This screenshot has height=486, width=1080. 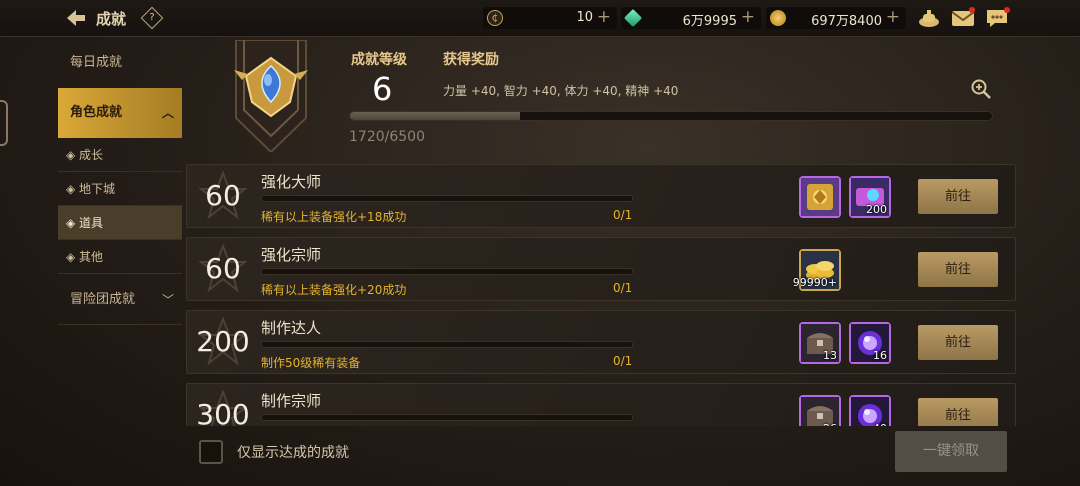 I want to click on achievement-points-badge: 300, so click(x=223, y=405).